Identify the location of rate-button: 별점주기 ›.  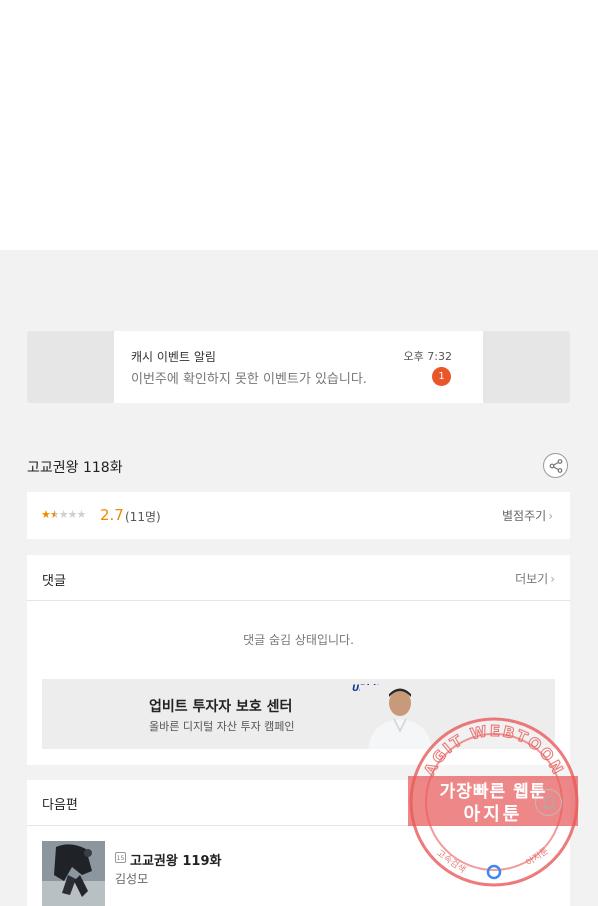
(527, 515).